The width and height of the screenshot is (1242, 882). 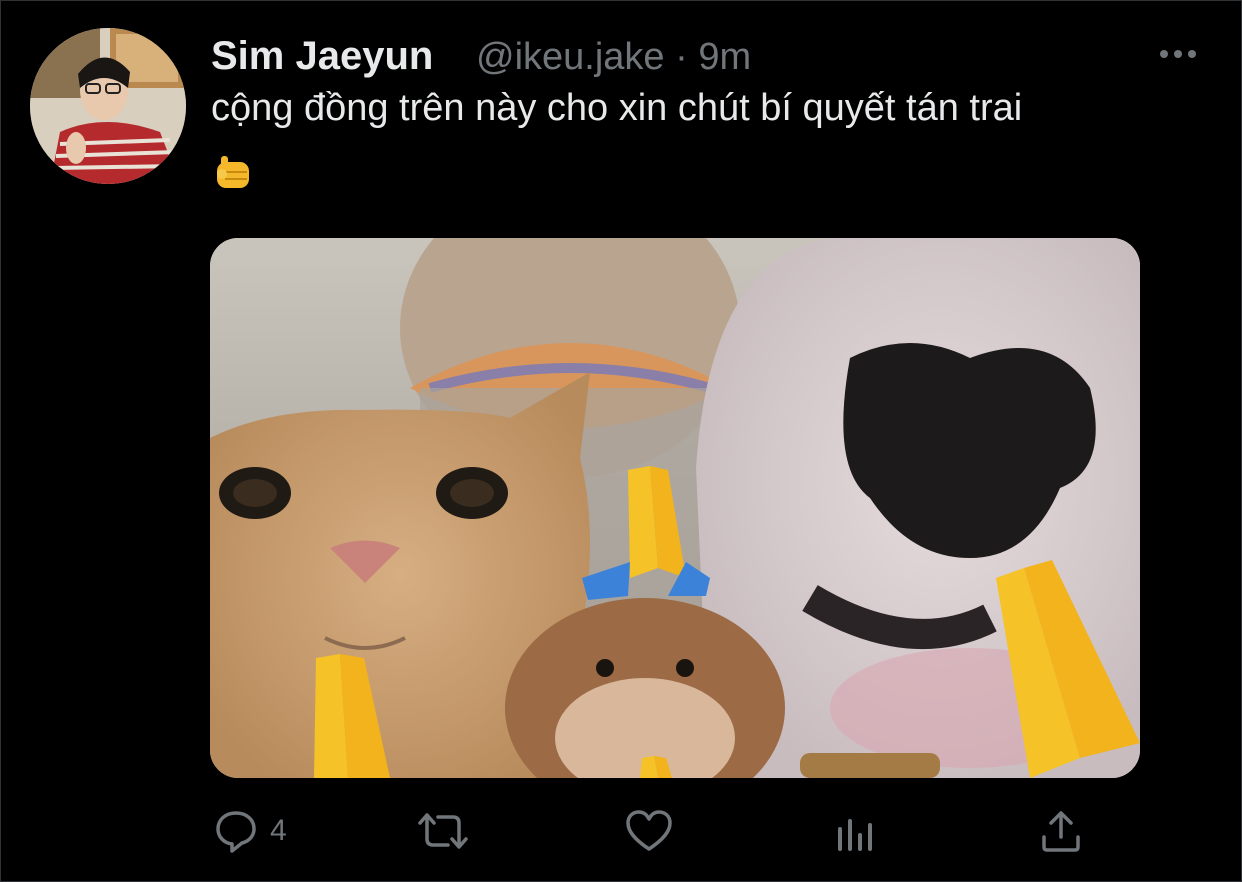 I want to click on analytics-button, so click(x=856, y=831).